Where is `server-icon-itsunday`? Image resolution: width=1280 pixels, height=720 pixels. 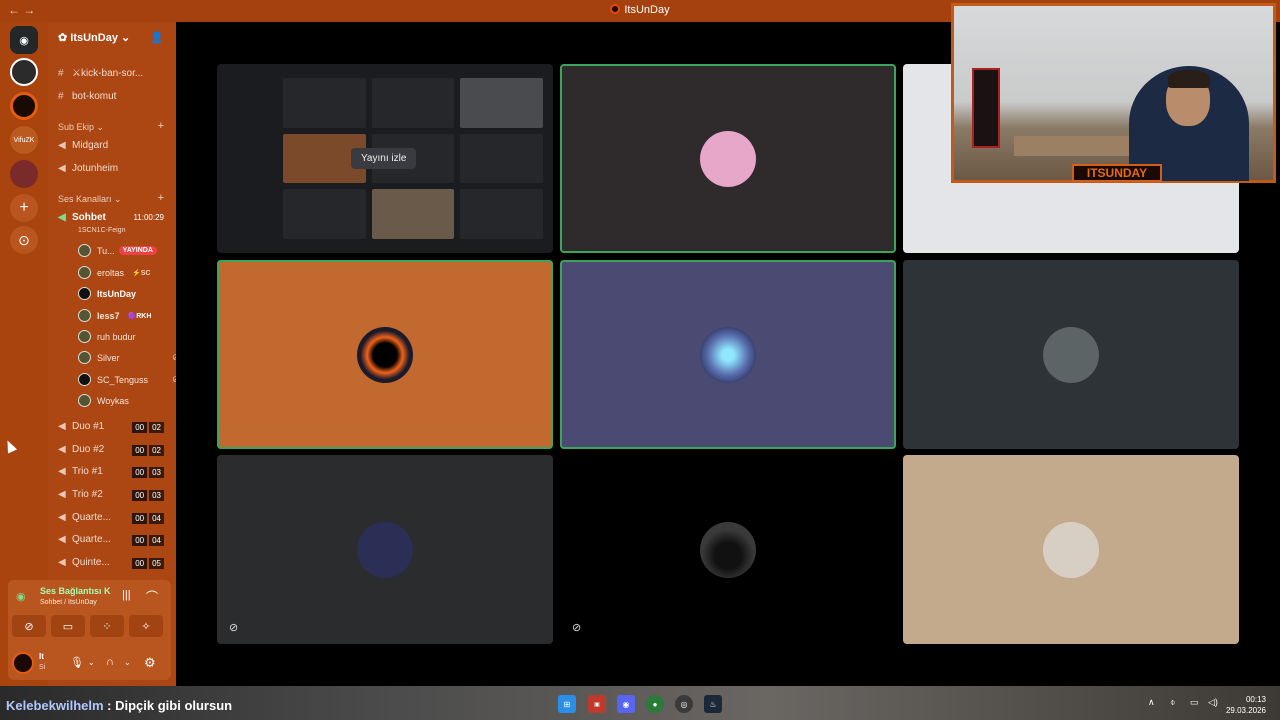 server-icon-itsunday is located at coordinates (24, 106).